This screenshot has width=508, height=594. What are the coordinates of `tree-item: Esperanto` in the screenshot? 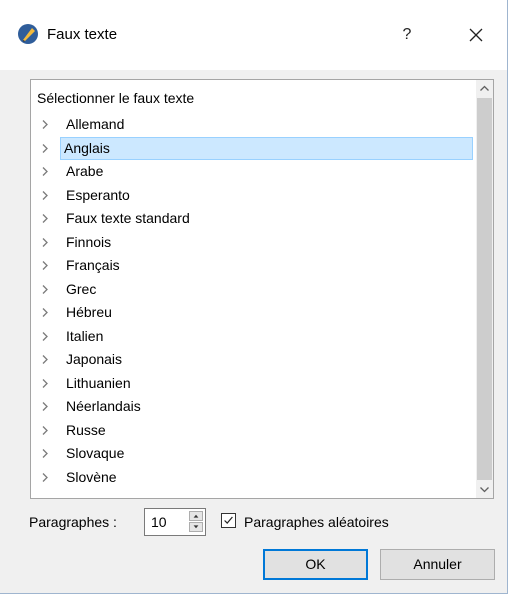 It's located at (254, 196).